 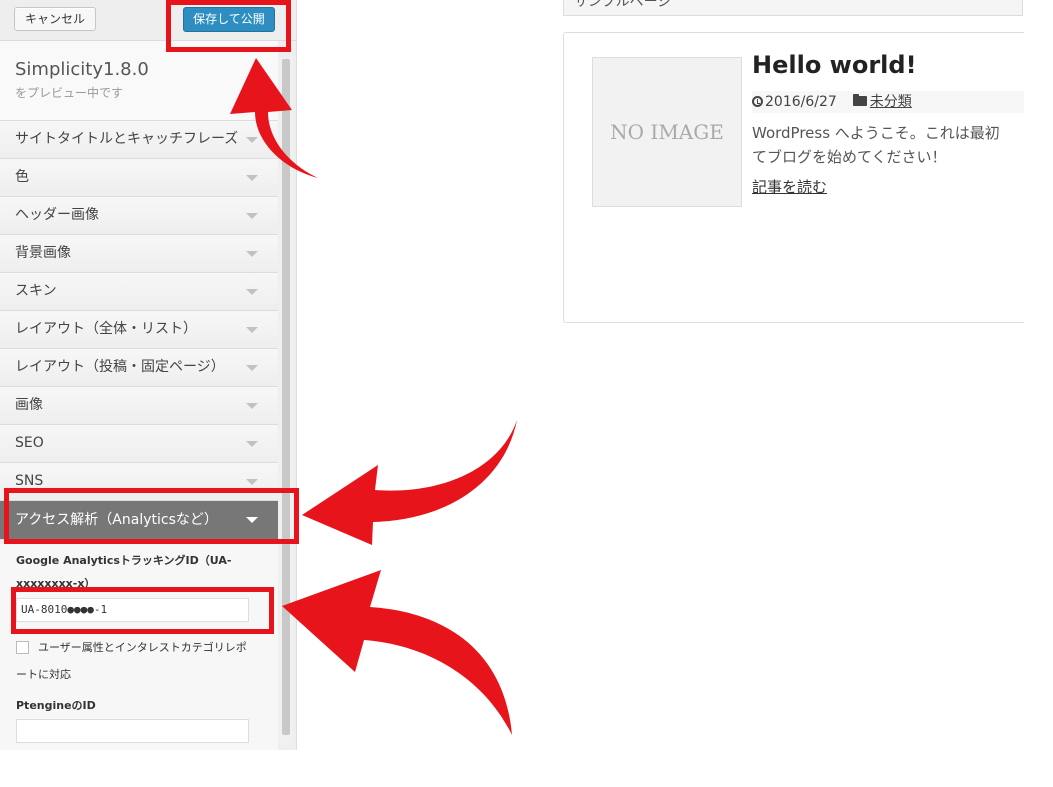 I want to click on section-header-image: ヘッダー画像, so click(x=139, y=216).